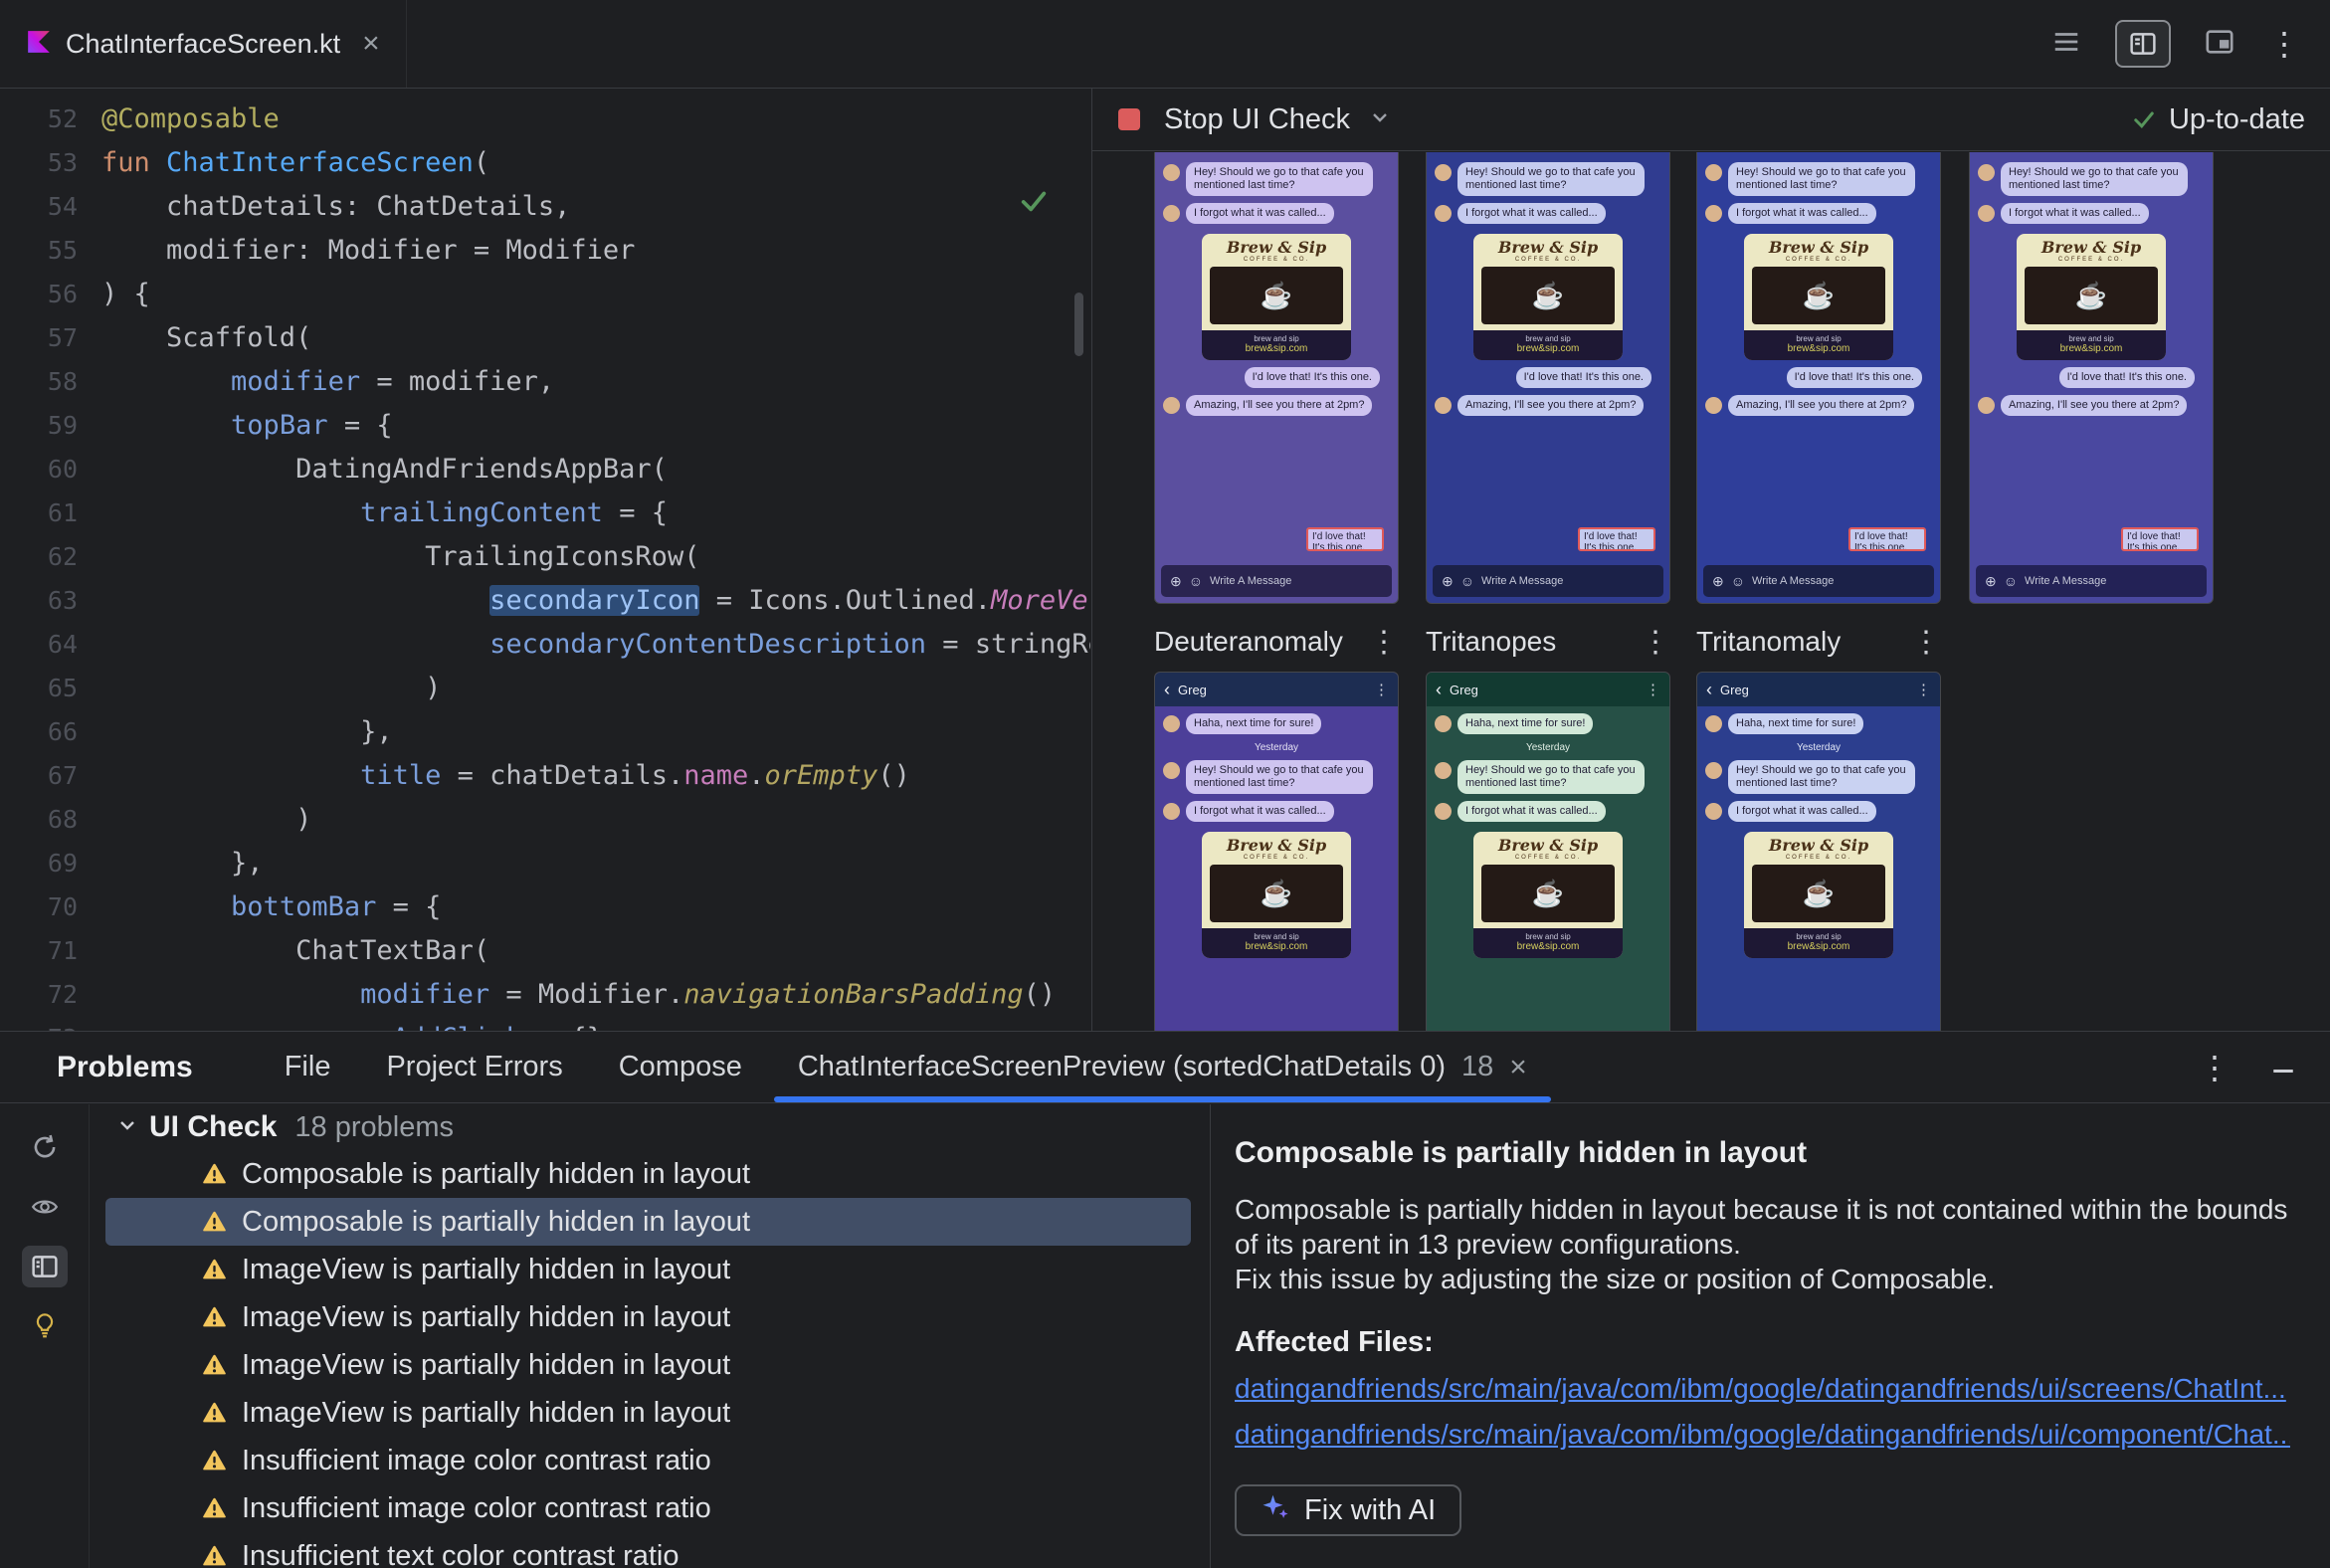 The height and width of the screenshot is (1568, 2330). Describe the element at coordinates (45, 1147) in the screenshot. I see `rerun-inspection-icon` at that location.